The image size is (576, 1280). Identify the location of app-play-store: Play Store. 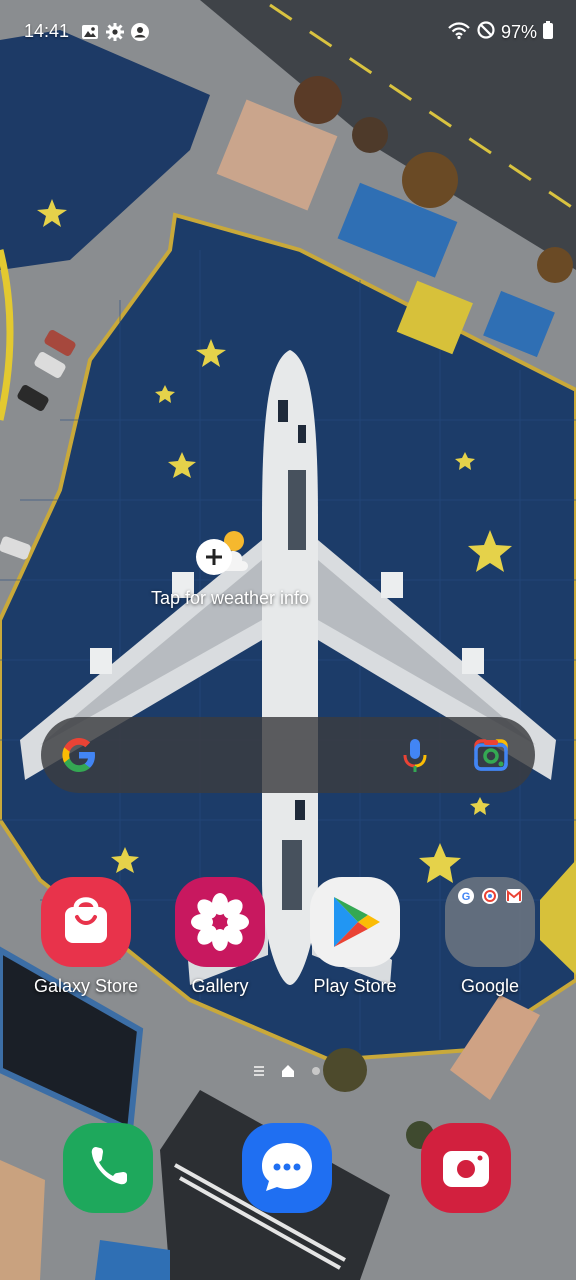
(355, 940).